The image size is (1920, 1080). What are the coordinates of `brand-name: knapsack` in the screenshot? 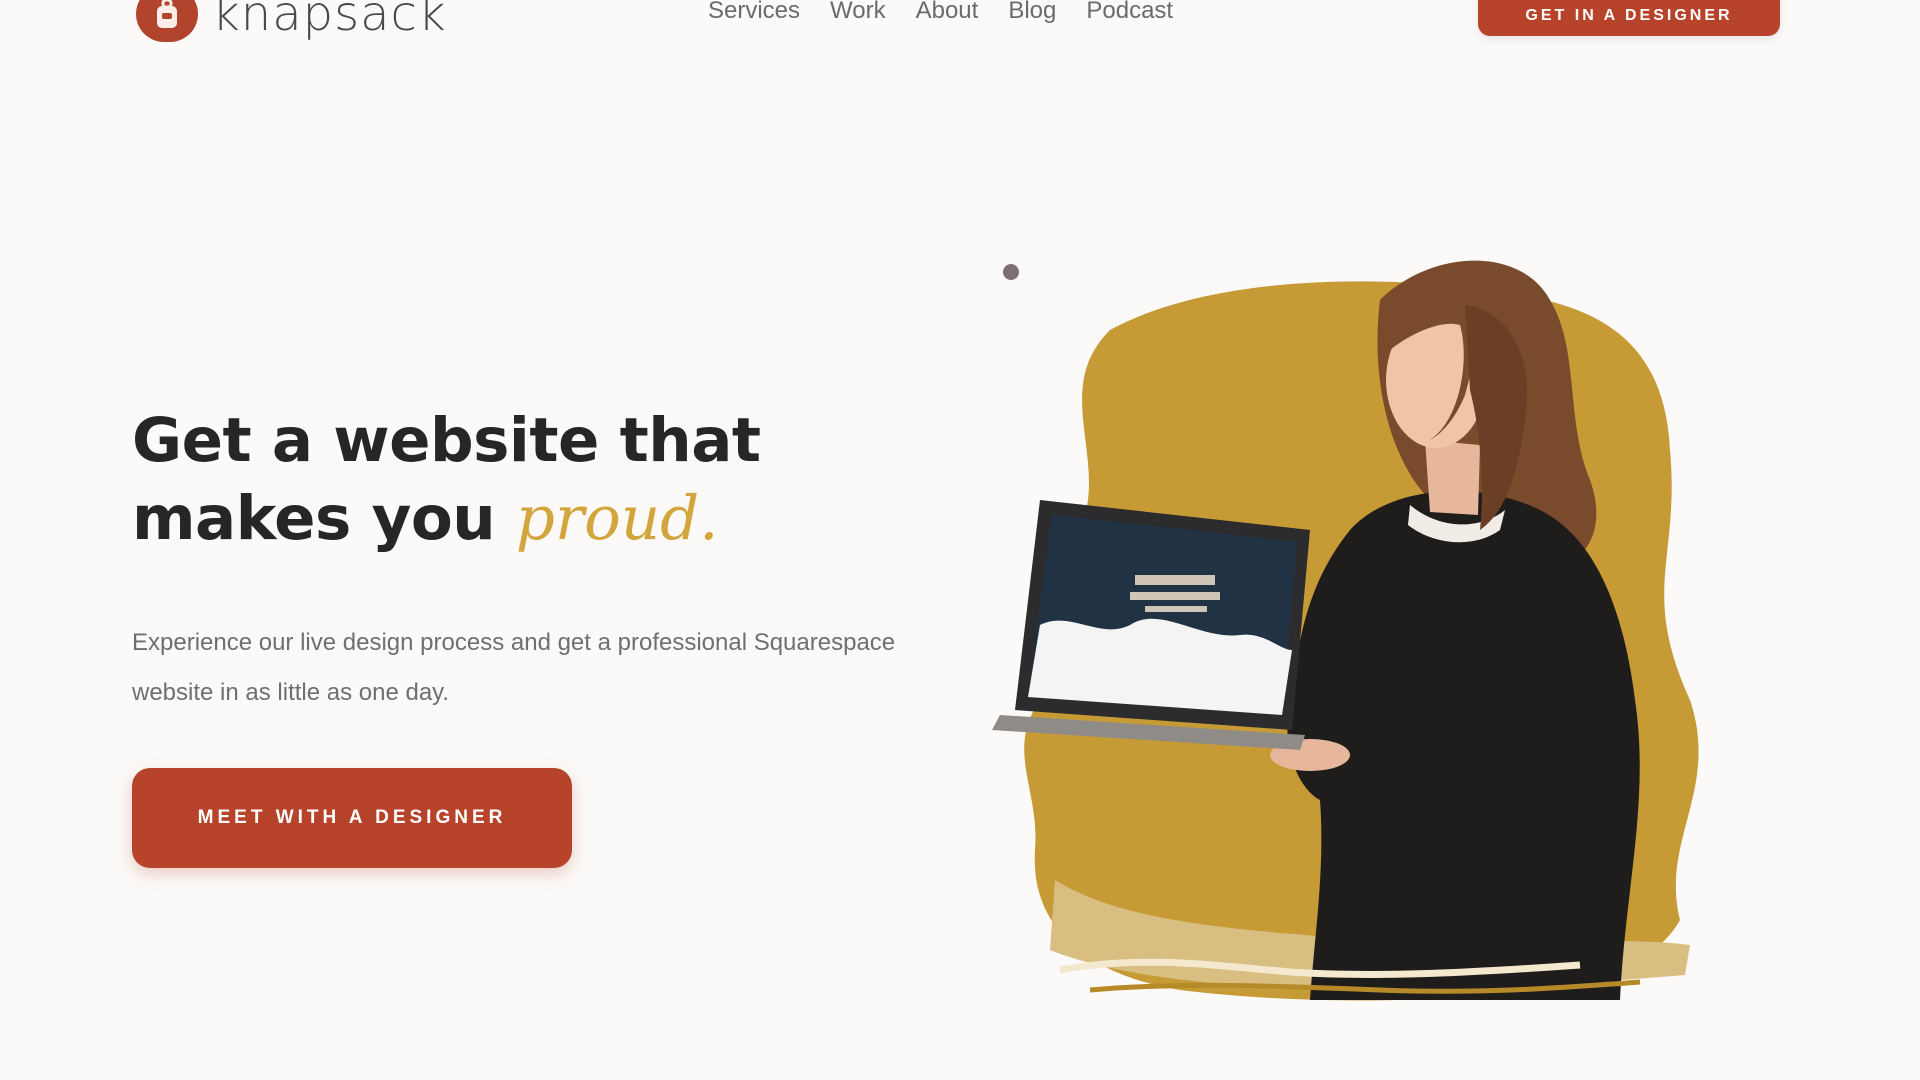 It's located at (329, 21).